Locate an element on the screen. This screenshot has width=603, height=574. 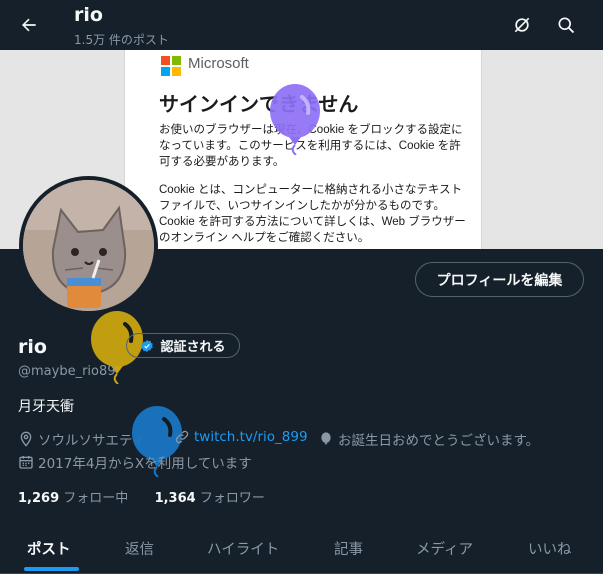
back-button is located at coordinates (29, 25).